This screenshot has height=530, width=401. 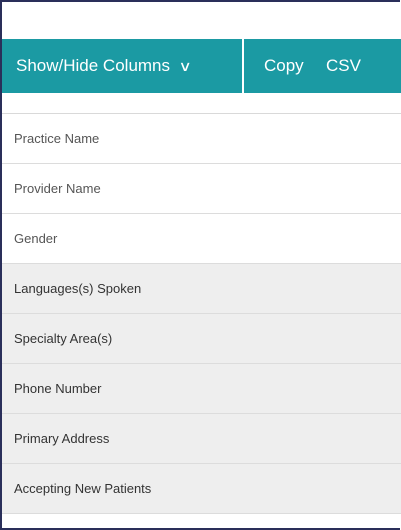 I want to click on column-toggle-label: Languages(s) Spoken, so click(x=78, y=288).